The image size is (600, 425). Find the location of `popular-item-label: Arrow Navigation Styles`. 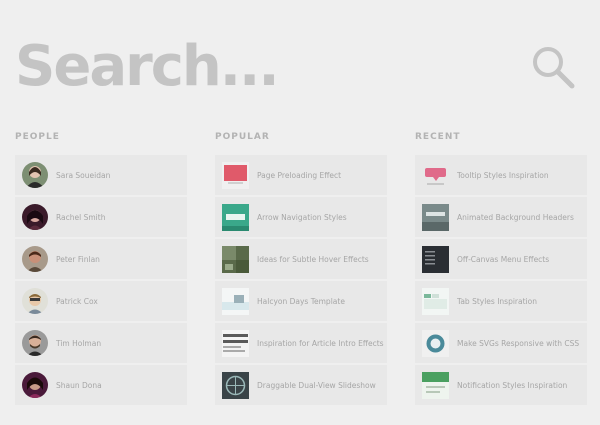

popular-item-label: Arrow Navigation Styles is located at coordinates (302, 217).